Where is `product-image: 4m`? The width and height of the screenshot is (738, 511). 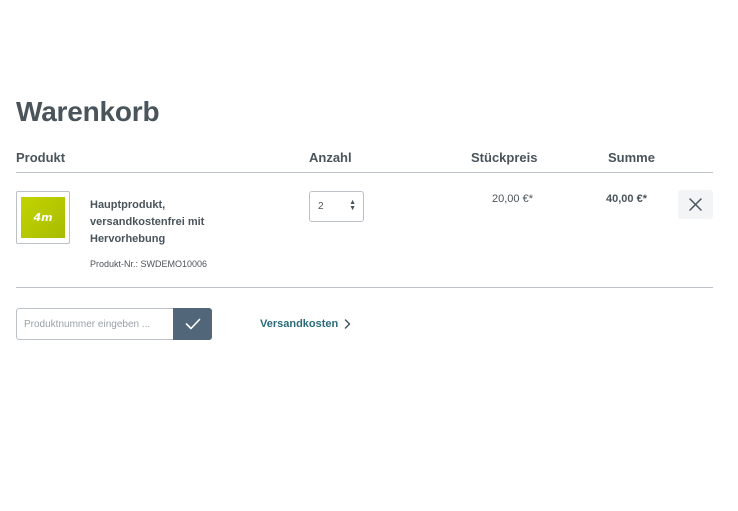 product-image: 4m is located at coordinates (43, 217).